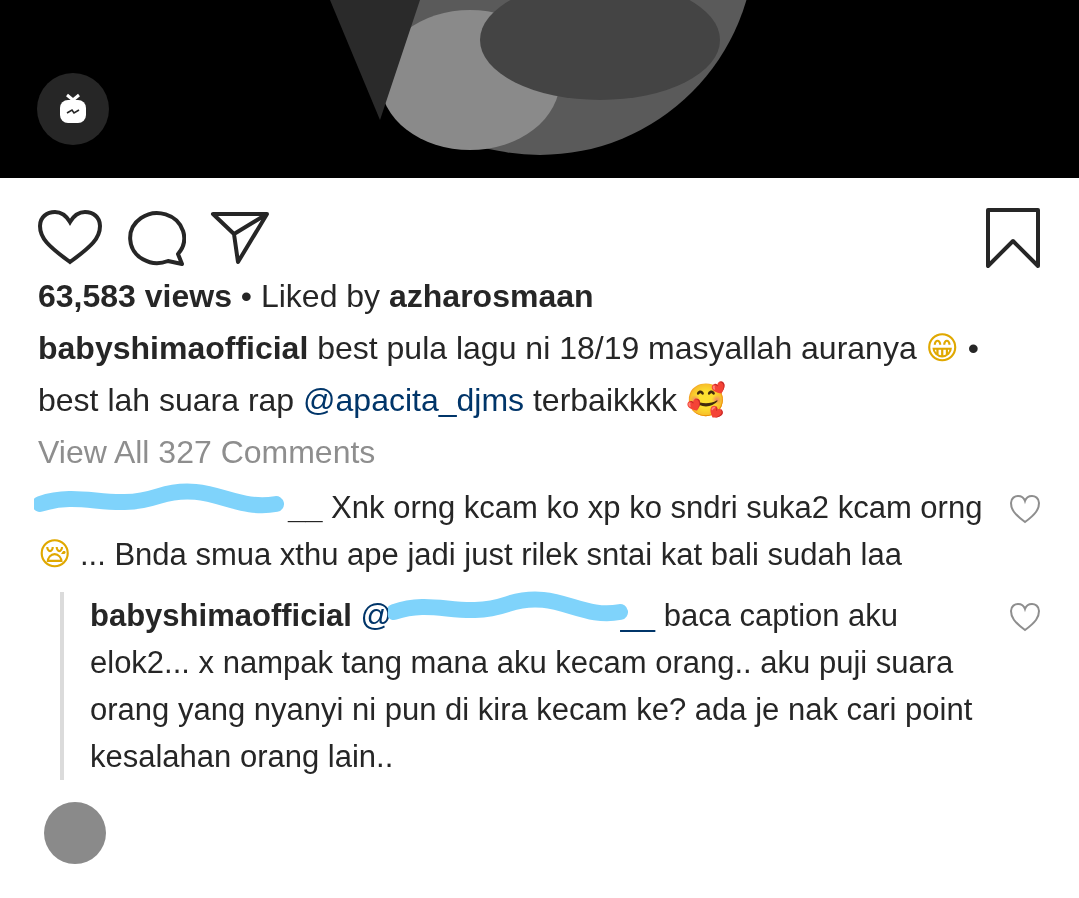  I want to click on emoji: 😁, so click(942, 348).